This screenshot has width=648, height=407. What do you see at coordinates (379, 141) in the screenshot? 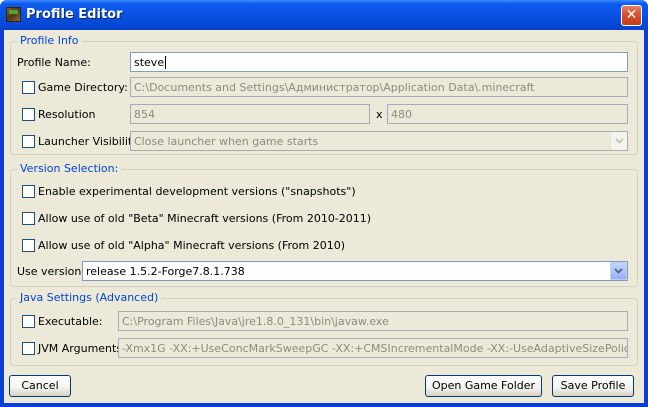
I see `launcher-visibility-select: Close launcher when game starts` at bounding box center [379, 141].